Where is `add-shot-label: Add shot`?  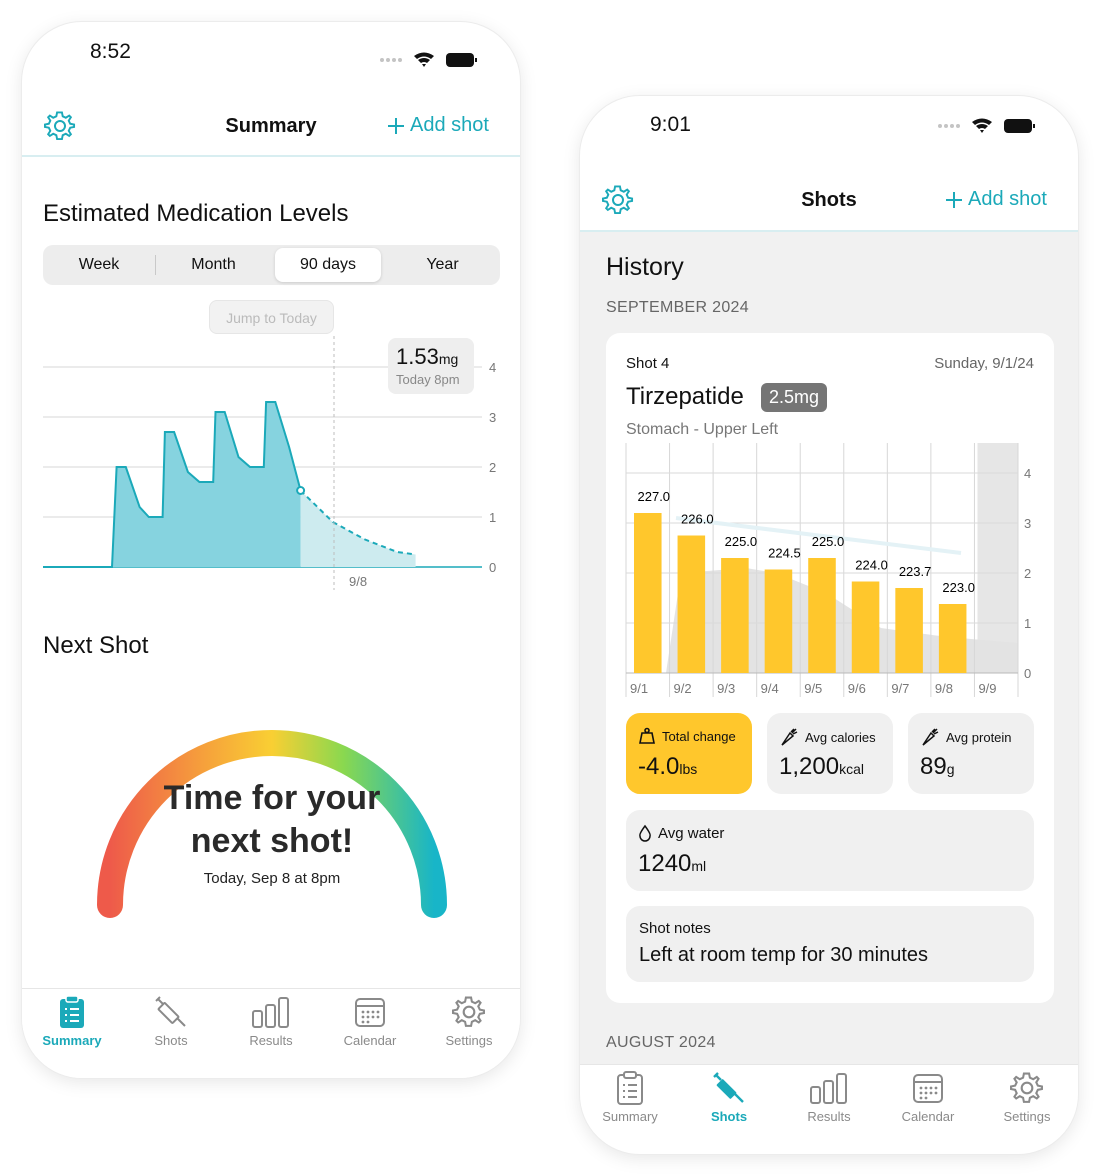 add-shot-label: Add shot is located at coordinates (449, 125).